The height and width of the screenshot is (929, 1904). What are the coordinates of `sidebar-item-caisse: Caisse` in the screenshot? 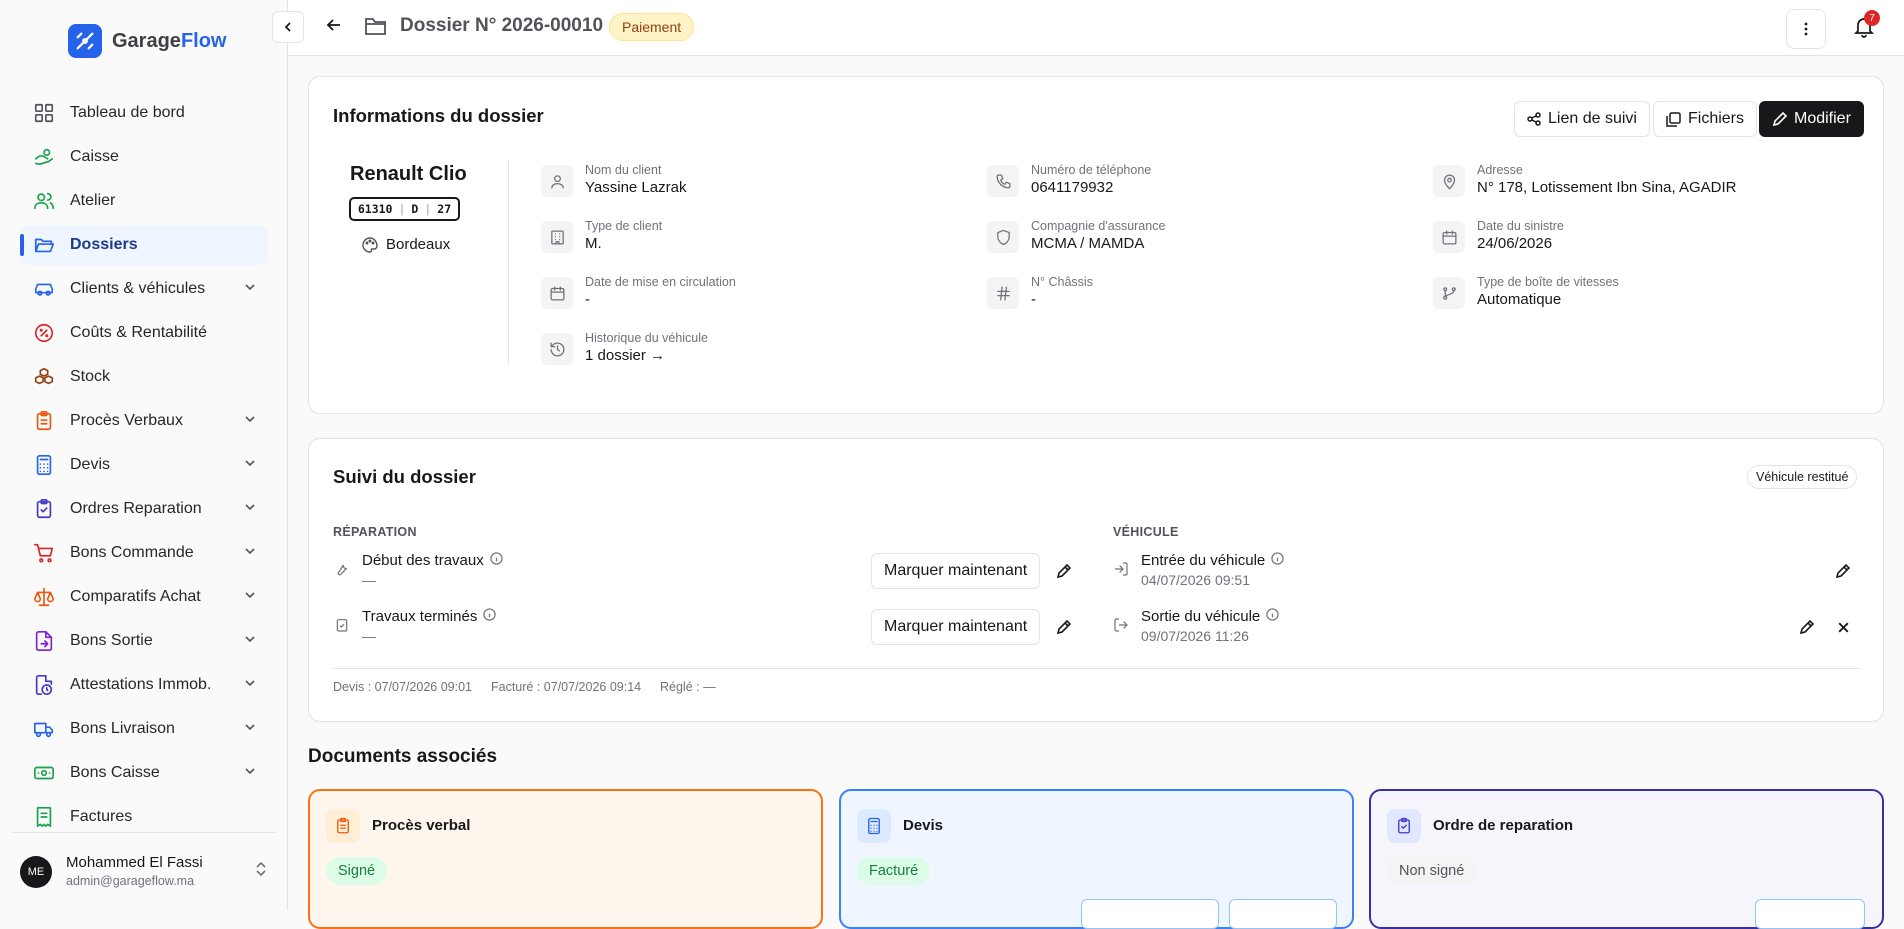 It's located at (144, 157).